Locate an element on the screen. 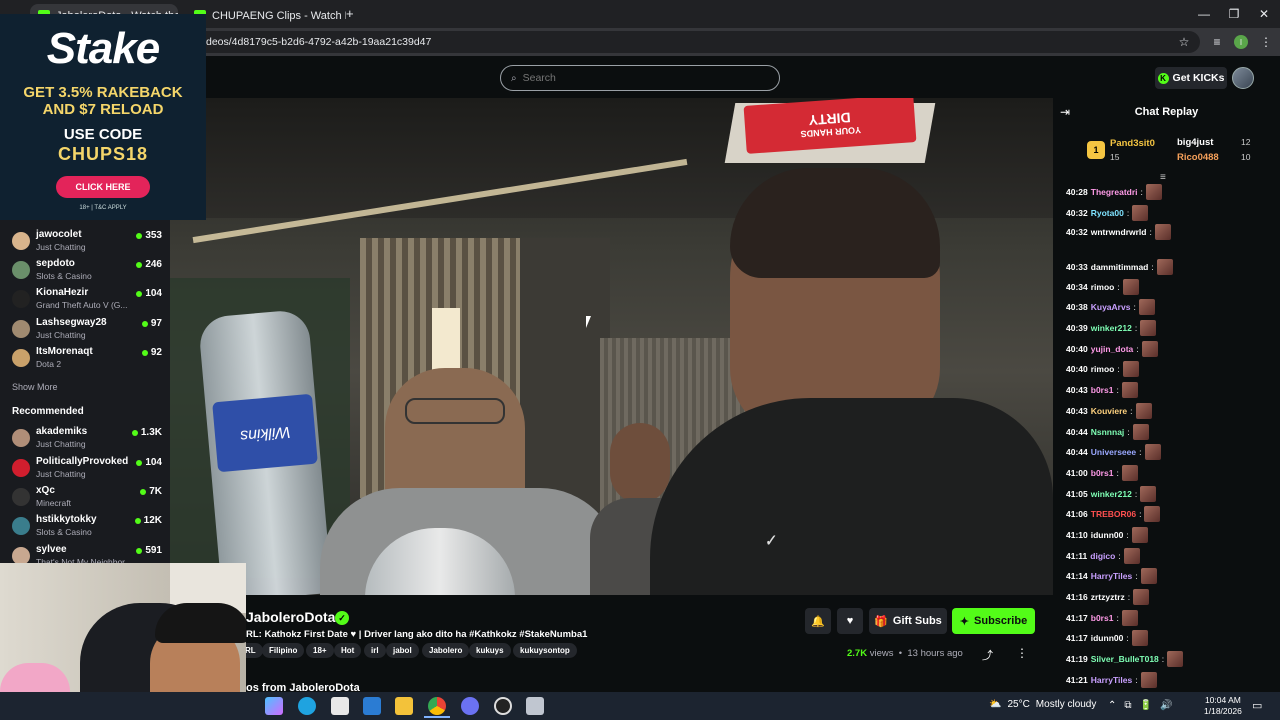 This screenshot has width=1280, height=720. tag-chip: kukuysontop is located at coordinates (545, 650).